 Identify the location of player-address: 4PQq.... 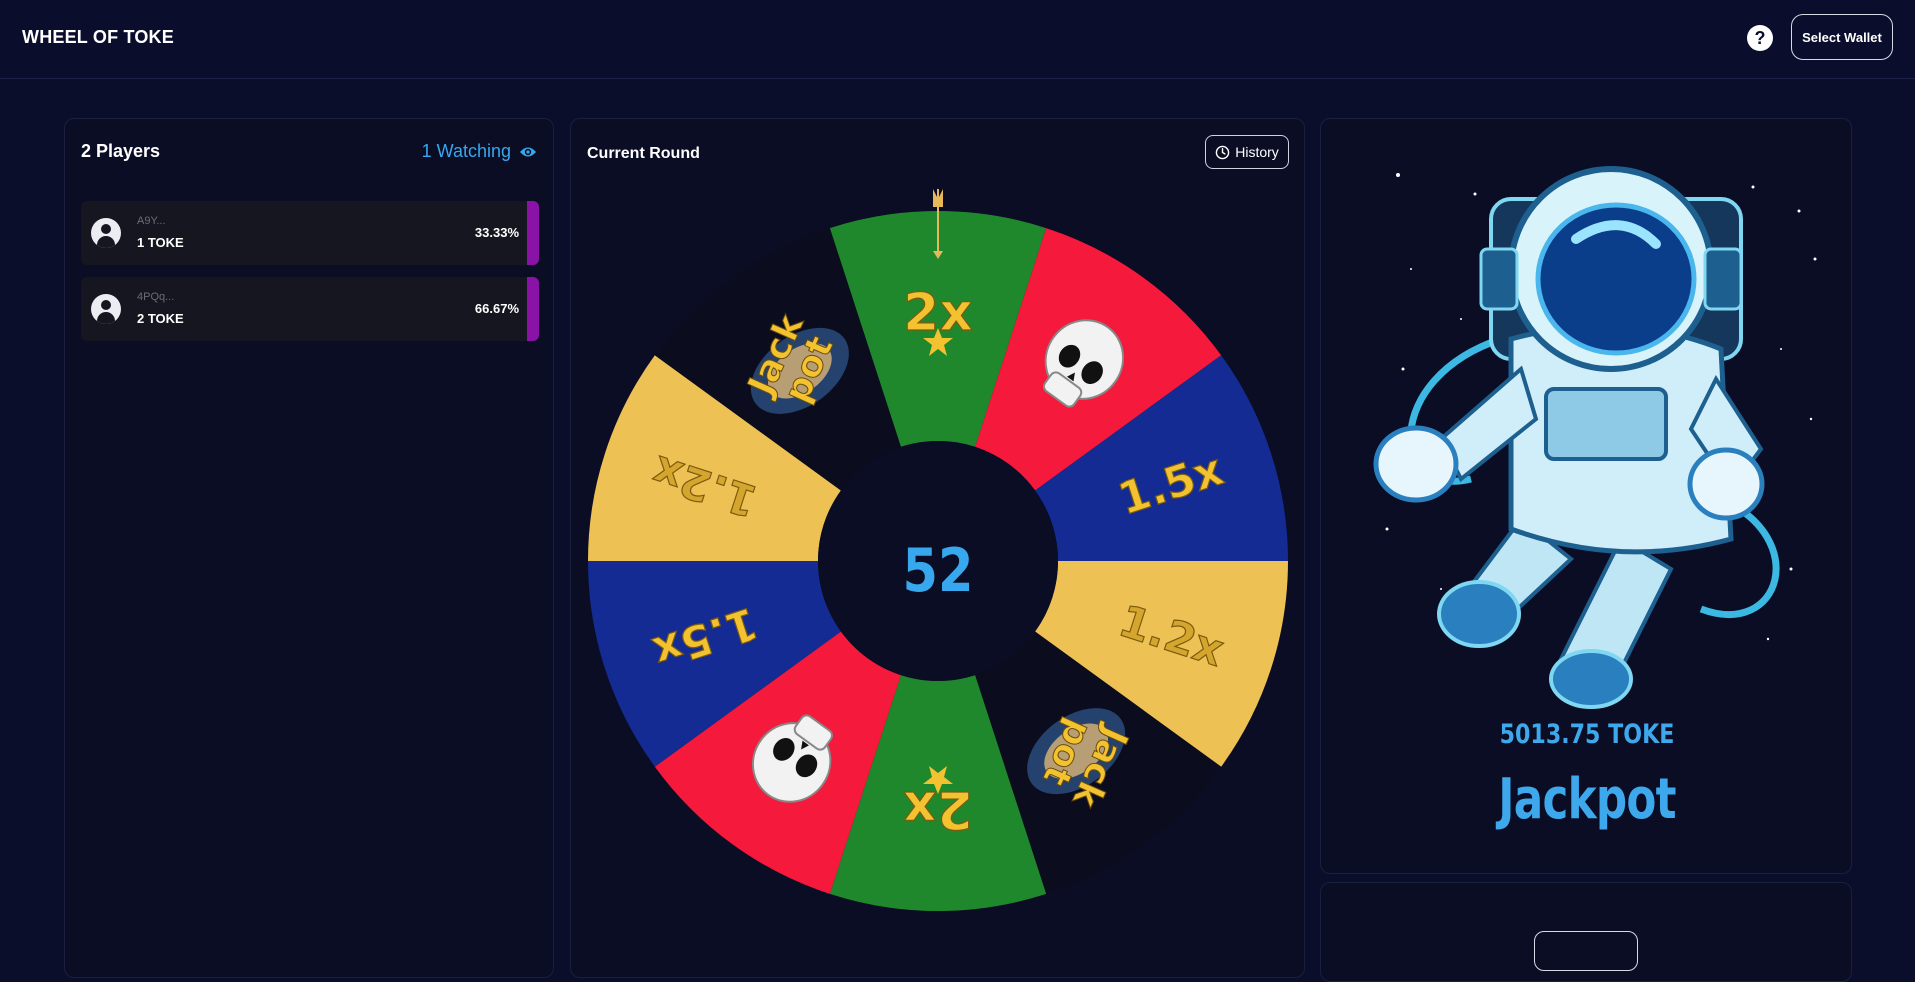
(156, 297).